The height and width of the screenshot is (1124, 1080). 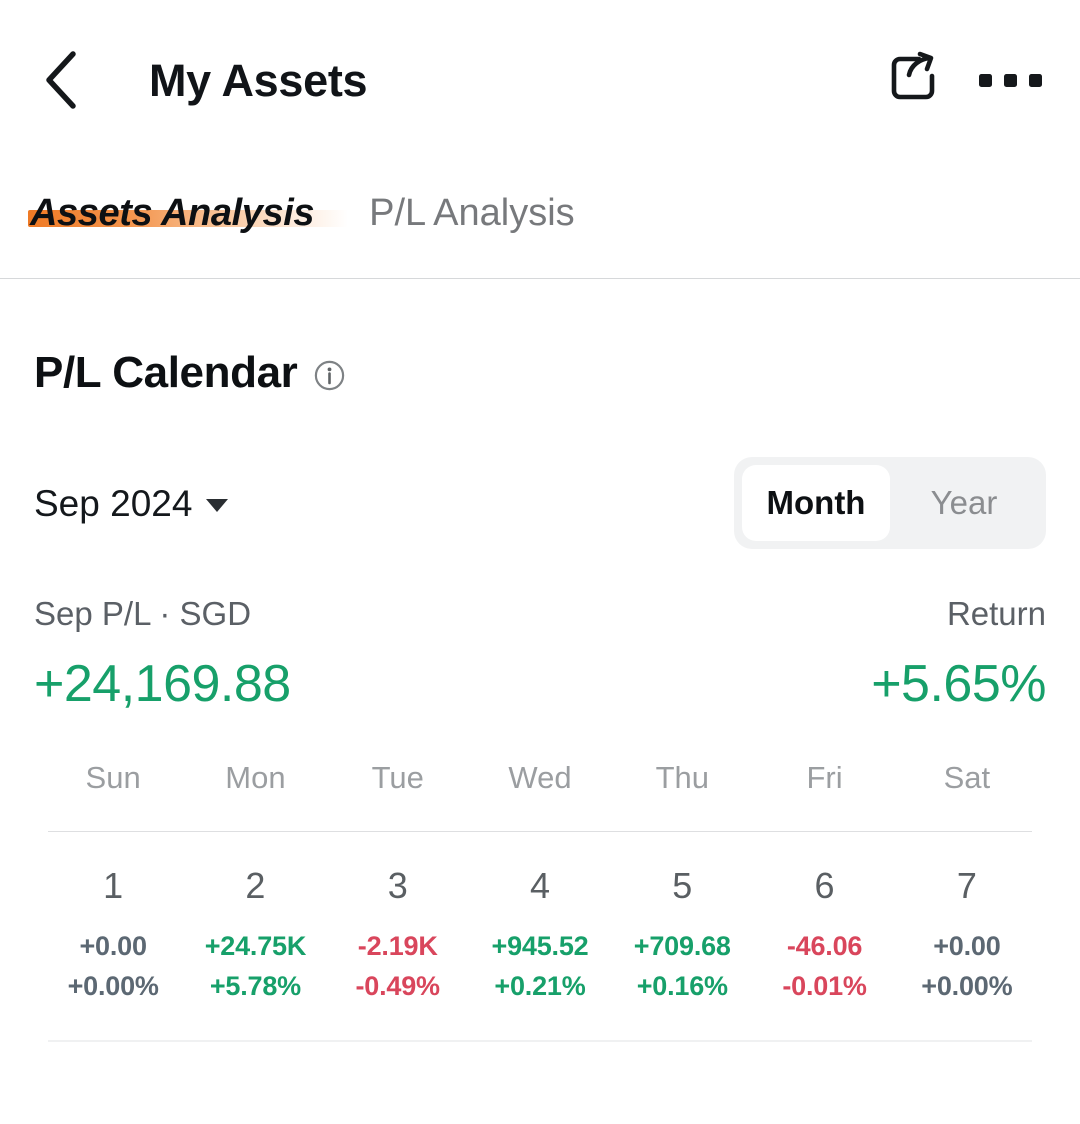 I want to click on app-header: My Assets, so click(x=540, y=80).